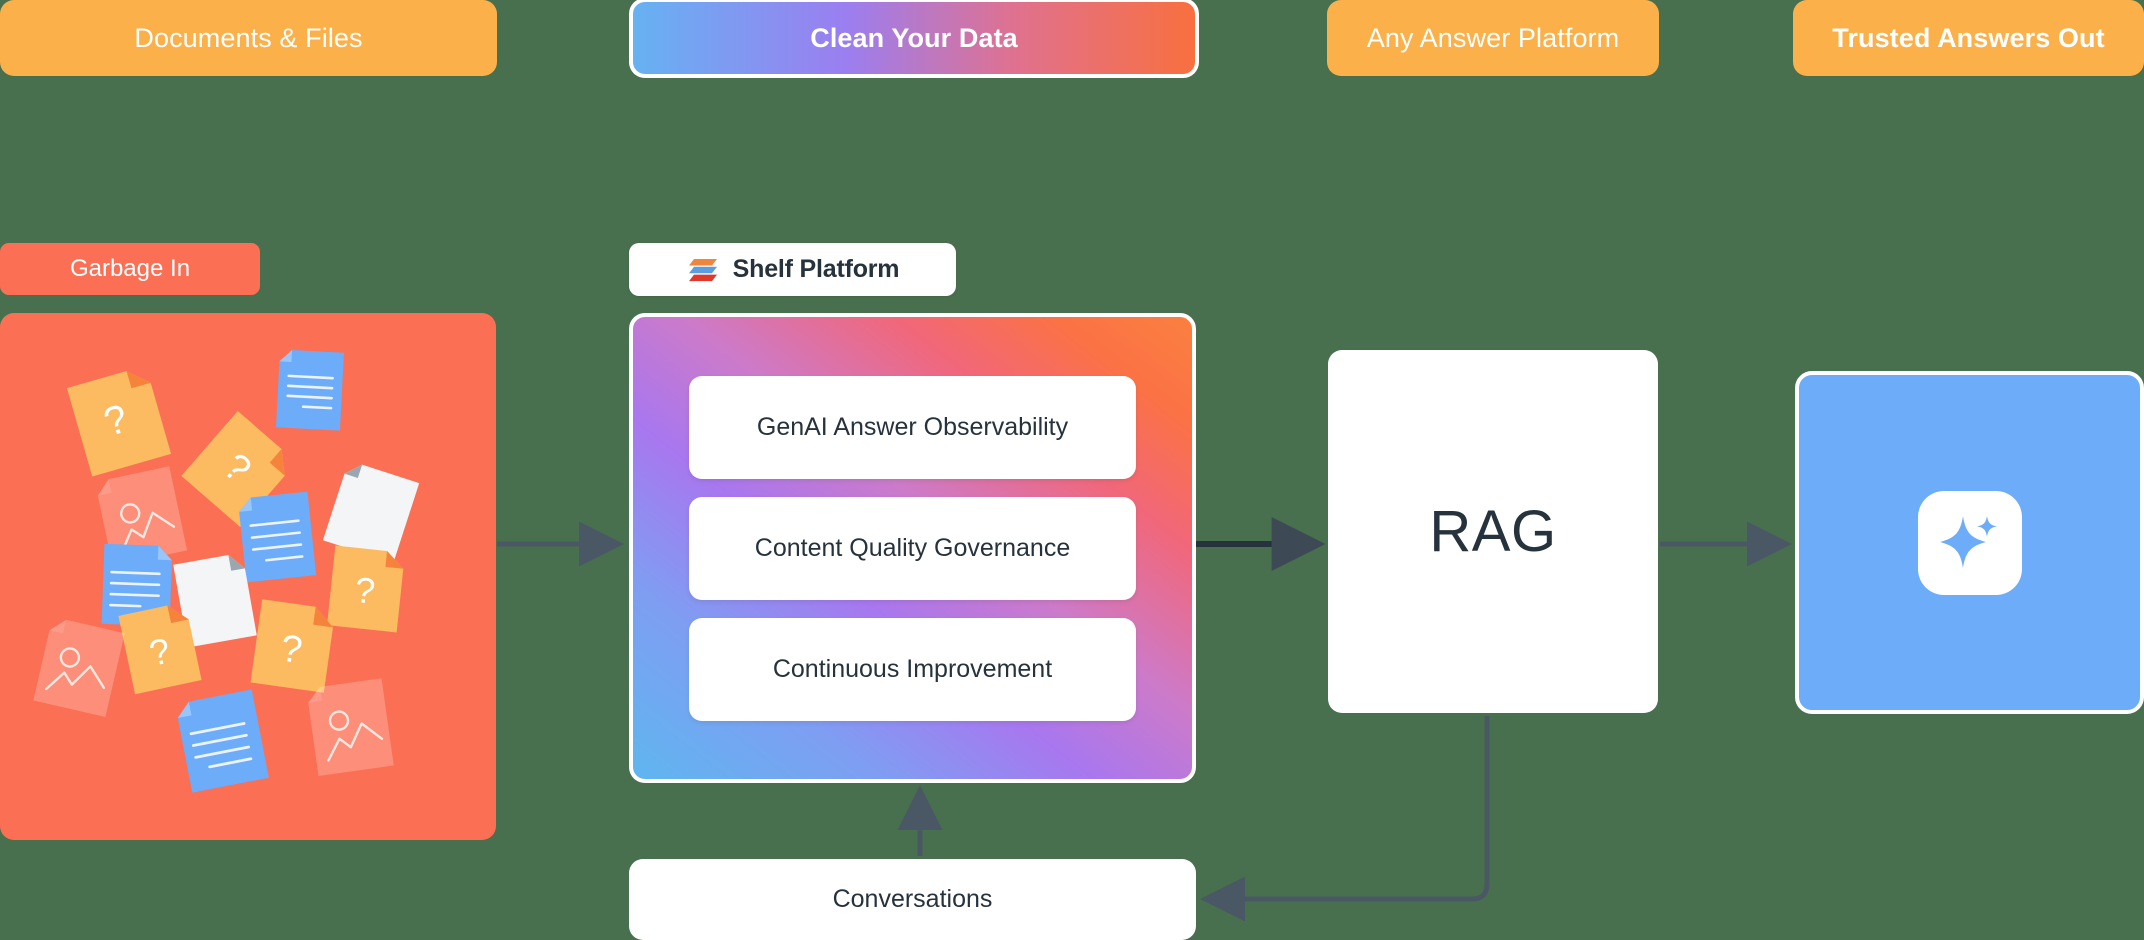 This screenshot has height=940, width=2144. I want to click on feature-label: GenAI Answer Observability, so click(912, 426).